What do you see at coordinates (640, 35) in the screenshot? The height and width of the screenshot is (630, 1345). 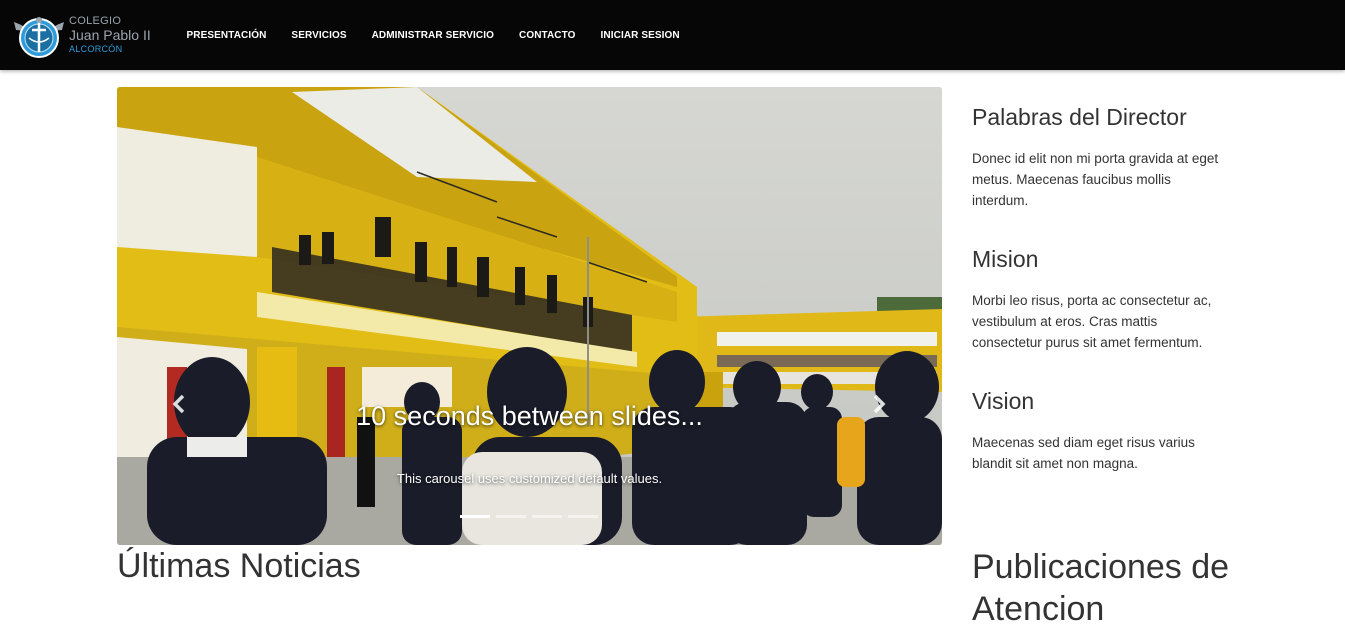 I see `nav-iniciar-sesion: INICIAR SESION` at bounding box center [640, 35].